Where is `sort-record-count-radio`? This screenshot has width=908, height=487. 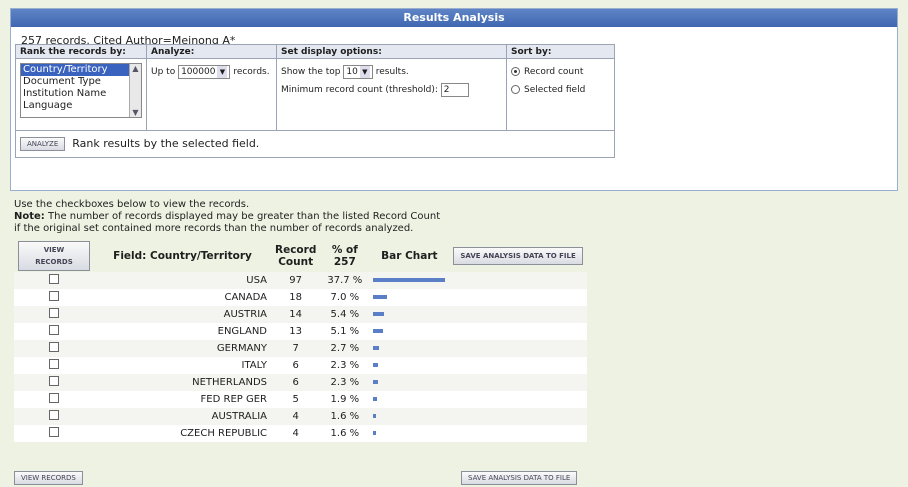
sort-record-count-radio is located at coordinates (515, 71).